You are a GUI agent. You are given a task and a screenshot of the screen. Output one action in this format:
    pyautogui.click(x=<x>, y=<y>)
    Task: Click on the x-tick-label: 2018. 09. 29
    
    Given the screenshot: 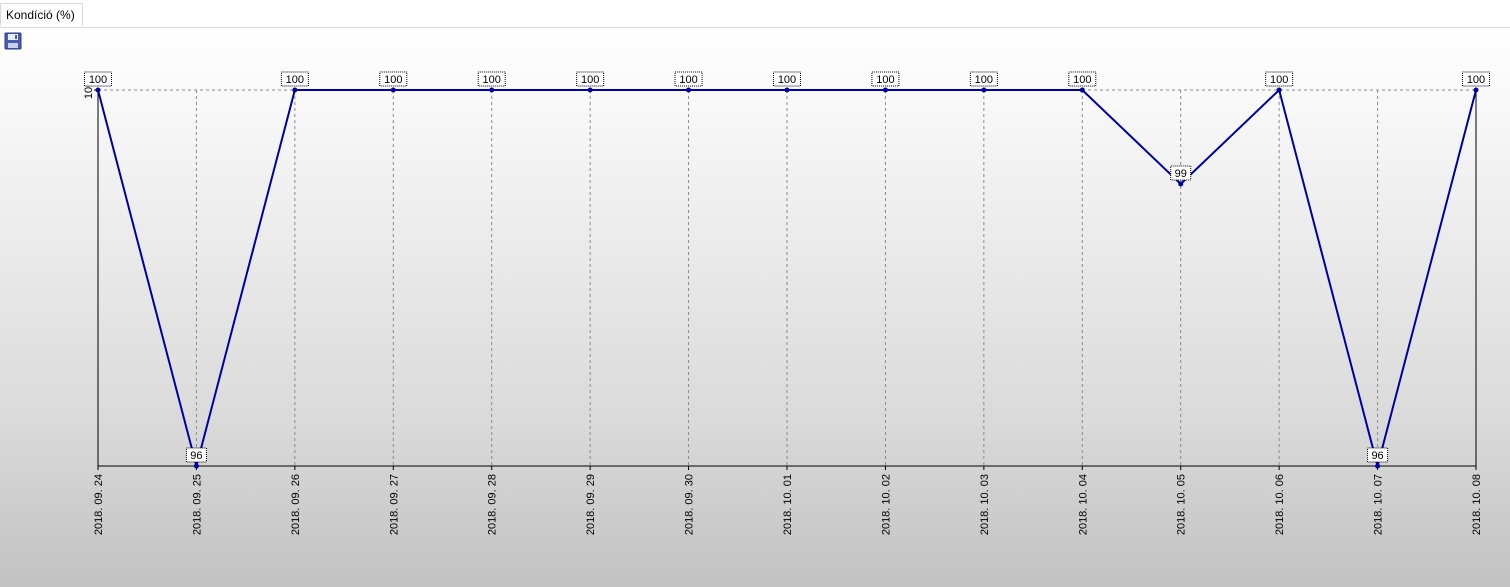 What is the action you would take?
    pyautogui.click(x=591, y=504)
    